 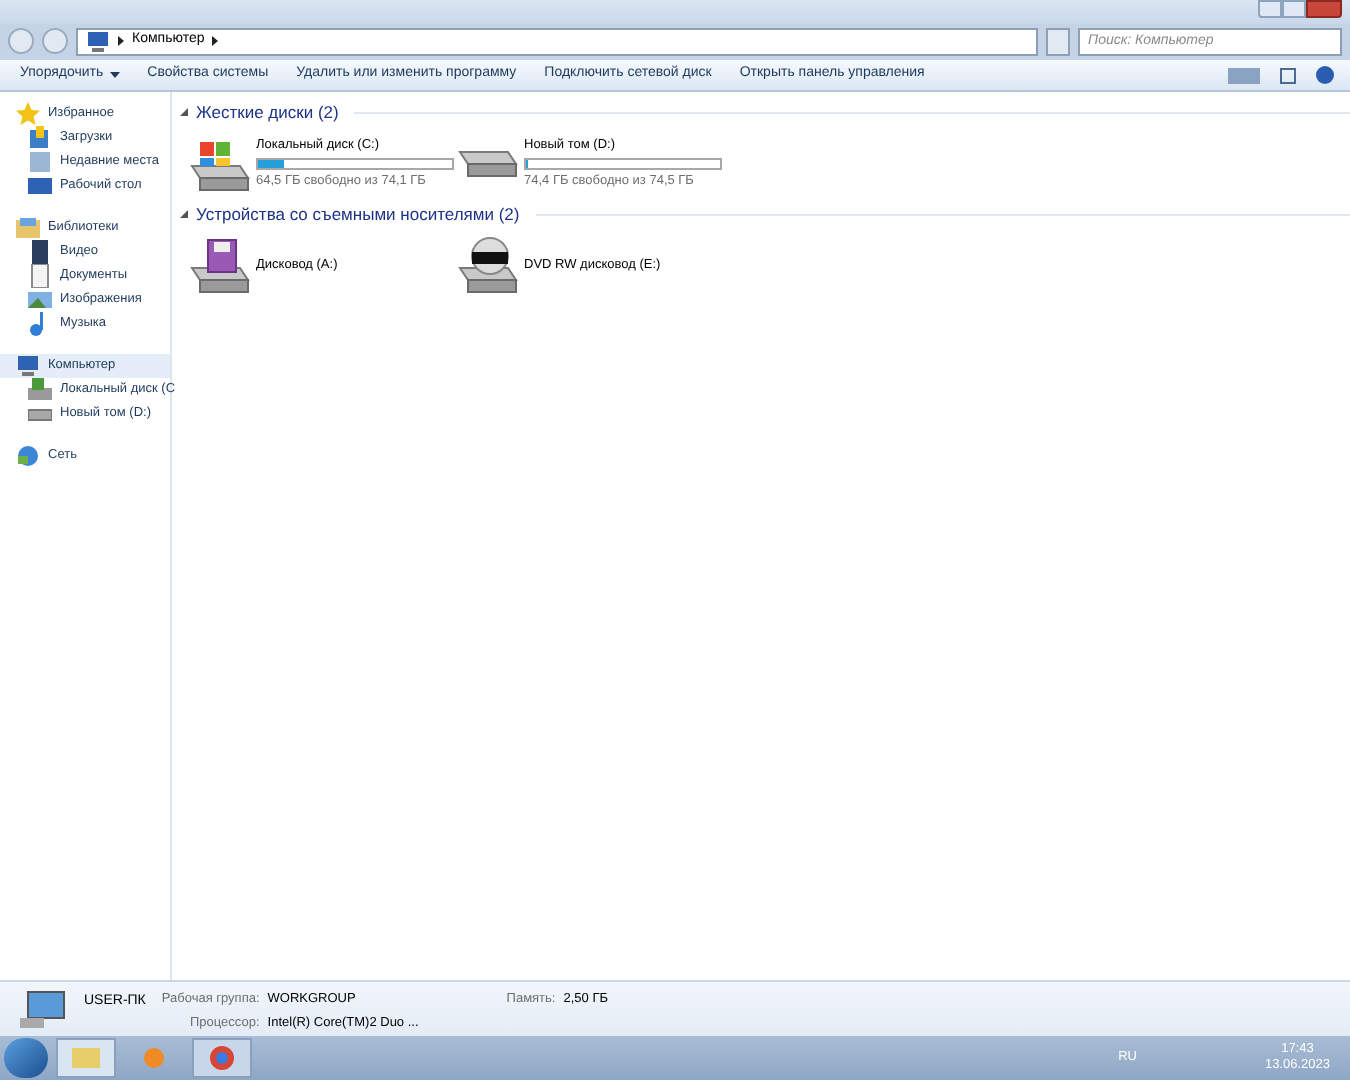 What do you see at coordinates (40, 276) in the screenshot?
I see `docs-icon` at bounding box center [40, 276].